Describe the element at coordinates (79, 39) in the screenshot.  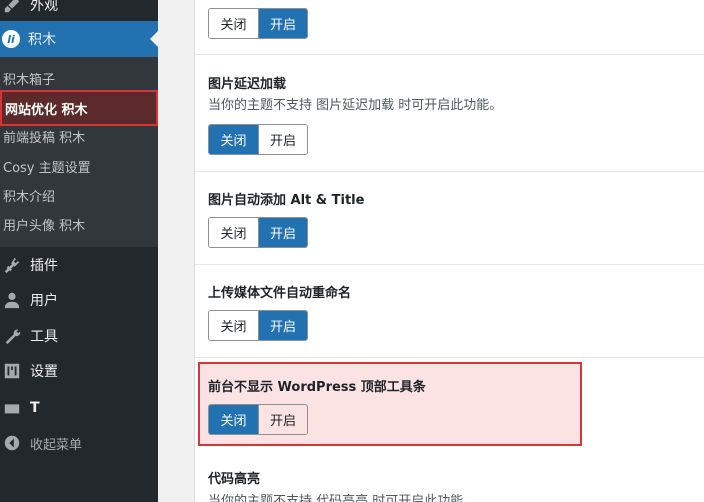
I see `menu-item-jimu: li 积木` at that location.